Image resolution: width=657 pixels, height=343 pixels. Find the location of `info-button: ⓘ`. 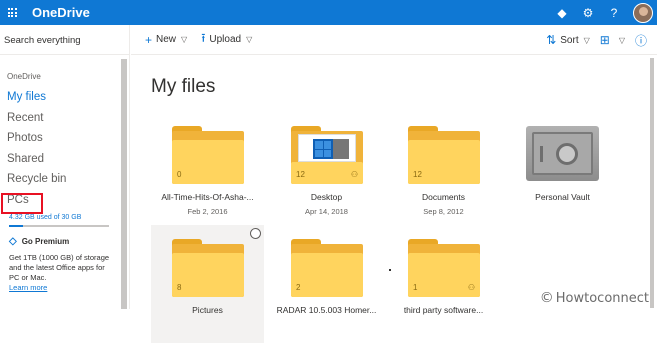

info-button: ⓘ is located at coordinates (643, 40).